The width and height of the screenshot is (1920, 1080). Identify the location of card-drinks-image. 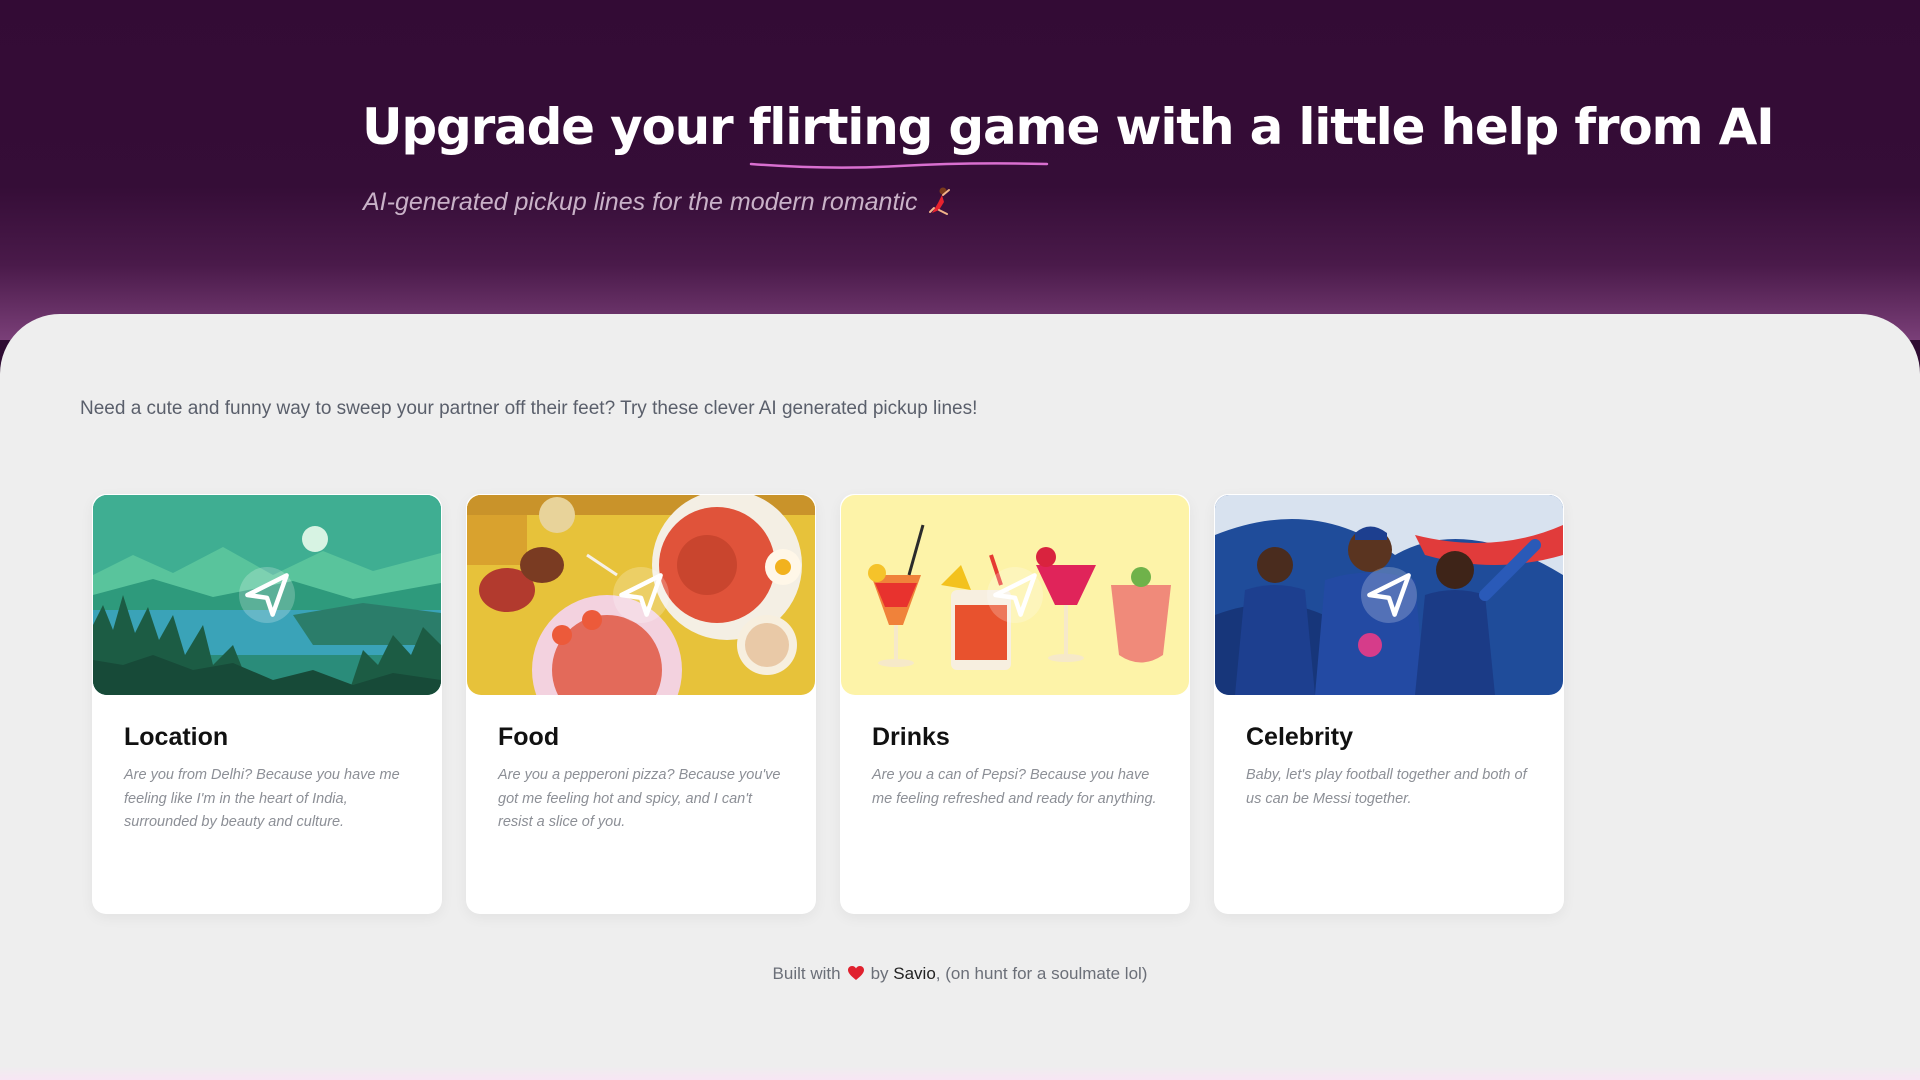
(1015, 595).